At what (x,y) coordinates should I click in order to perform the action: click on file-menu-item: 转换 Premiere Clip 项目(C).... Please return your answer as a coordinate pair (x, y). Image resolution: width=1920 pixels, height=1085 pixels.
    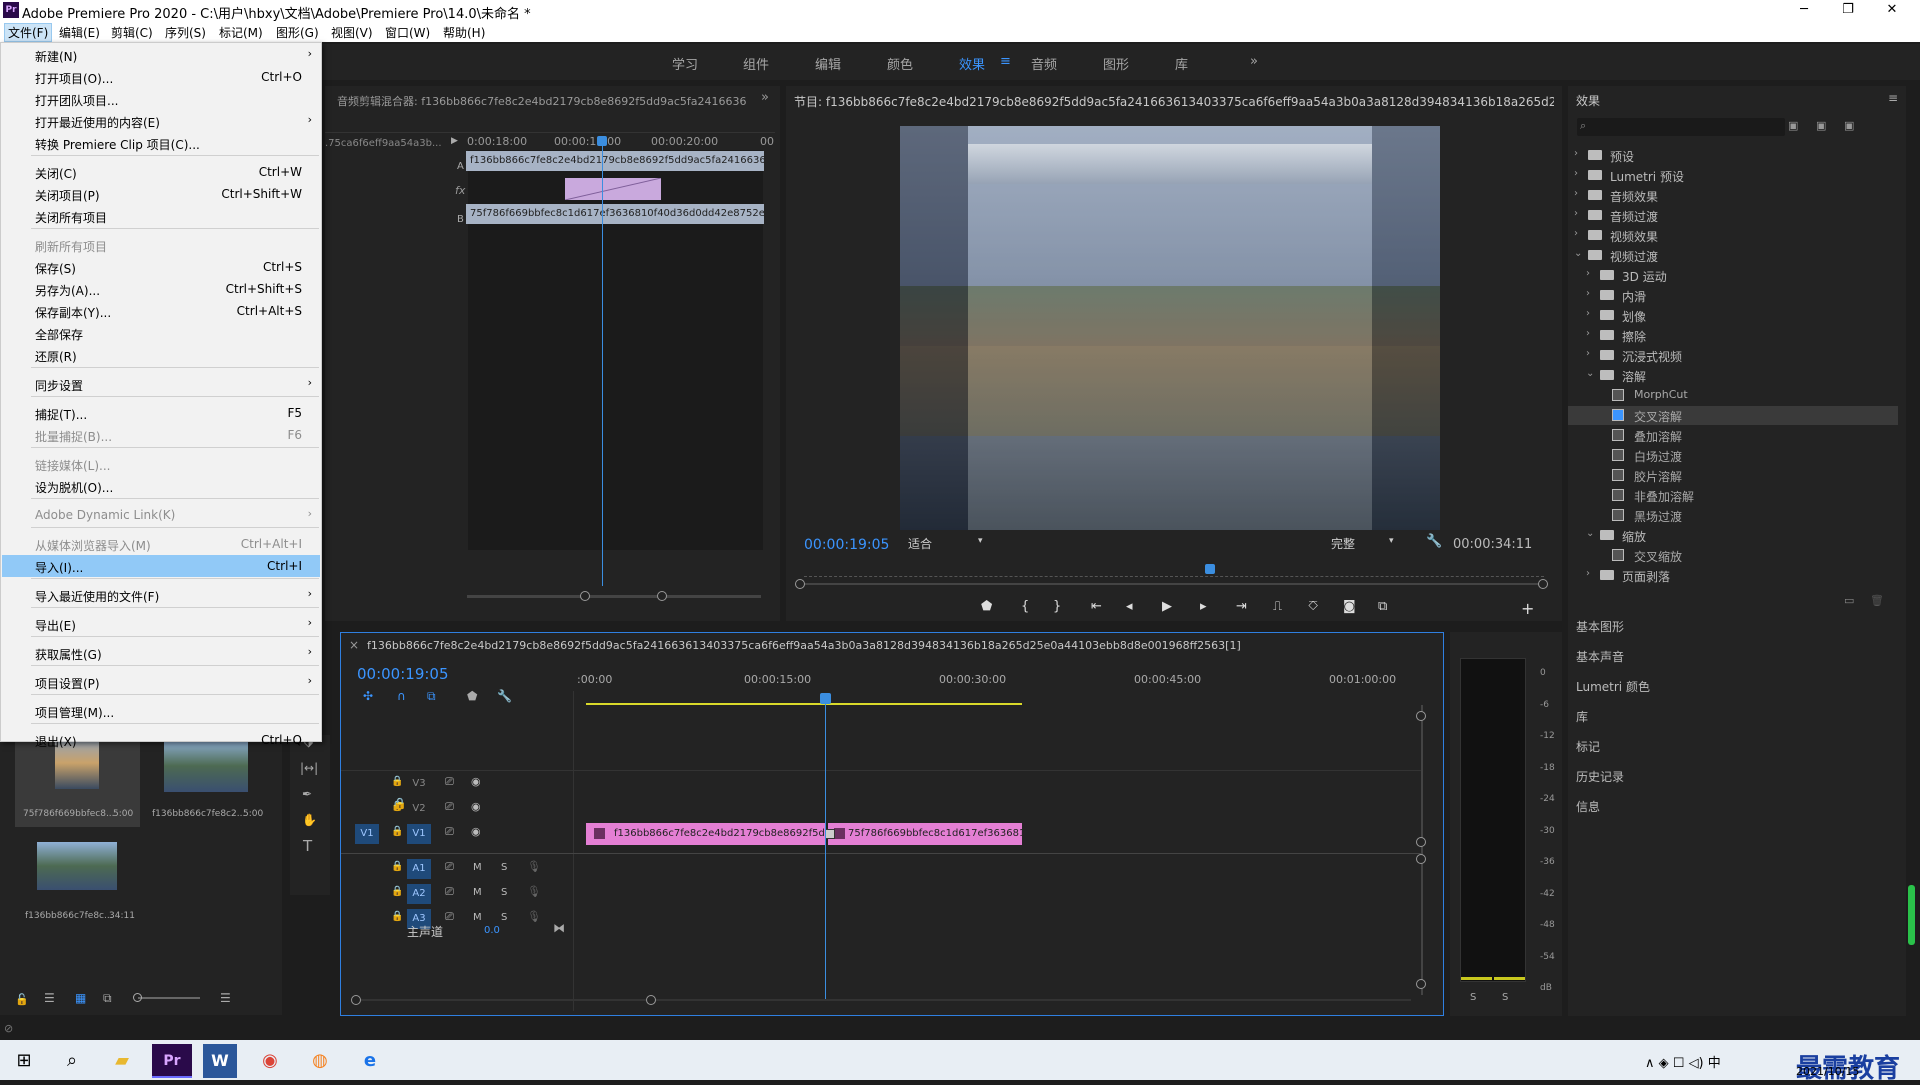
    Looking at the image, I should click on (161, 143).